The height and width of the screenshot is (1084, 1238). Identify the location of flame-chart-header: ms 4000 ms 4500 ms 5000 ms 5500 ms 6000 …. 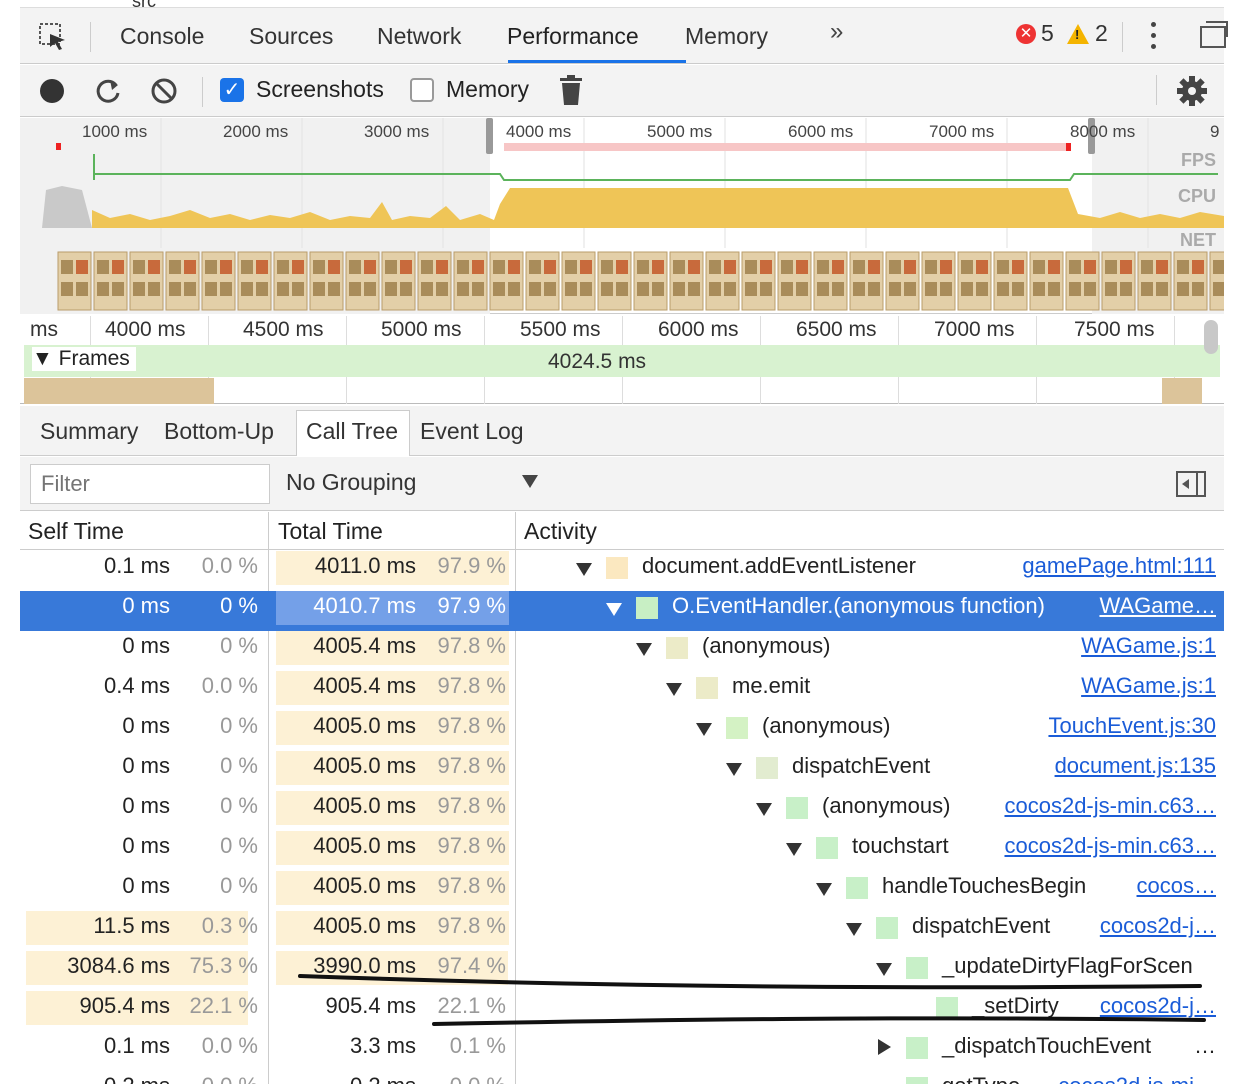
(622, 360).